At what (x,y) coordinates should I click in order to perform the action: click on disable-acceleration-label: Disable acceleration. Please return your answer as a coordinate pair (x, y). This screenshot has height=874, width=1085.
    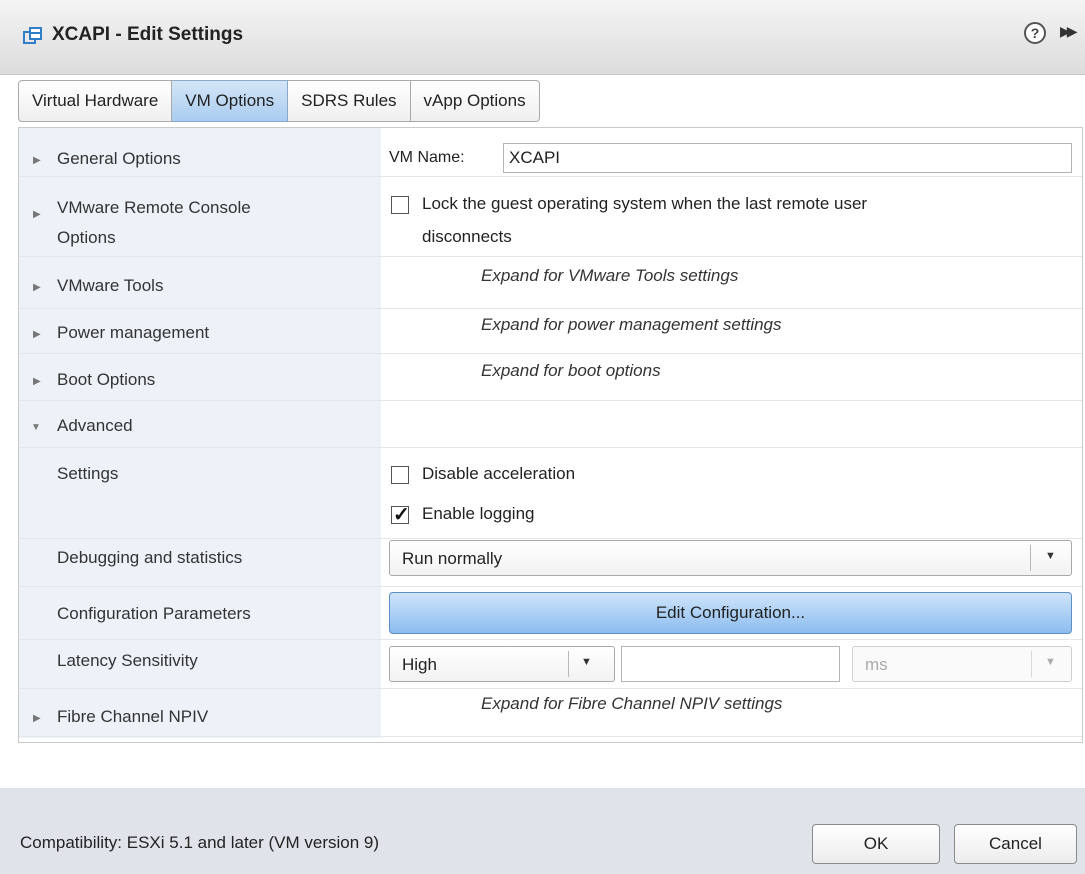
    Looking at the image, I should click on (499, 473).